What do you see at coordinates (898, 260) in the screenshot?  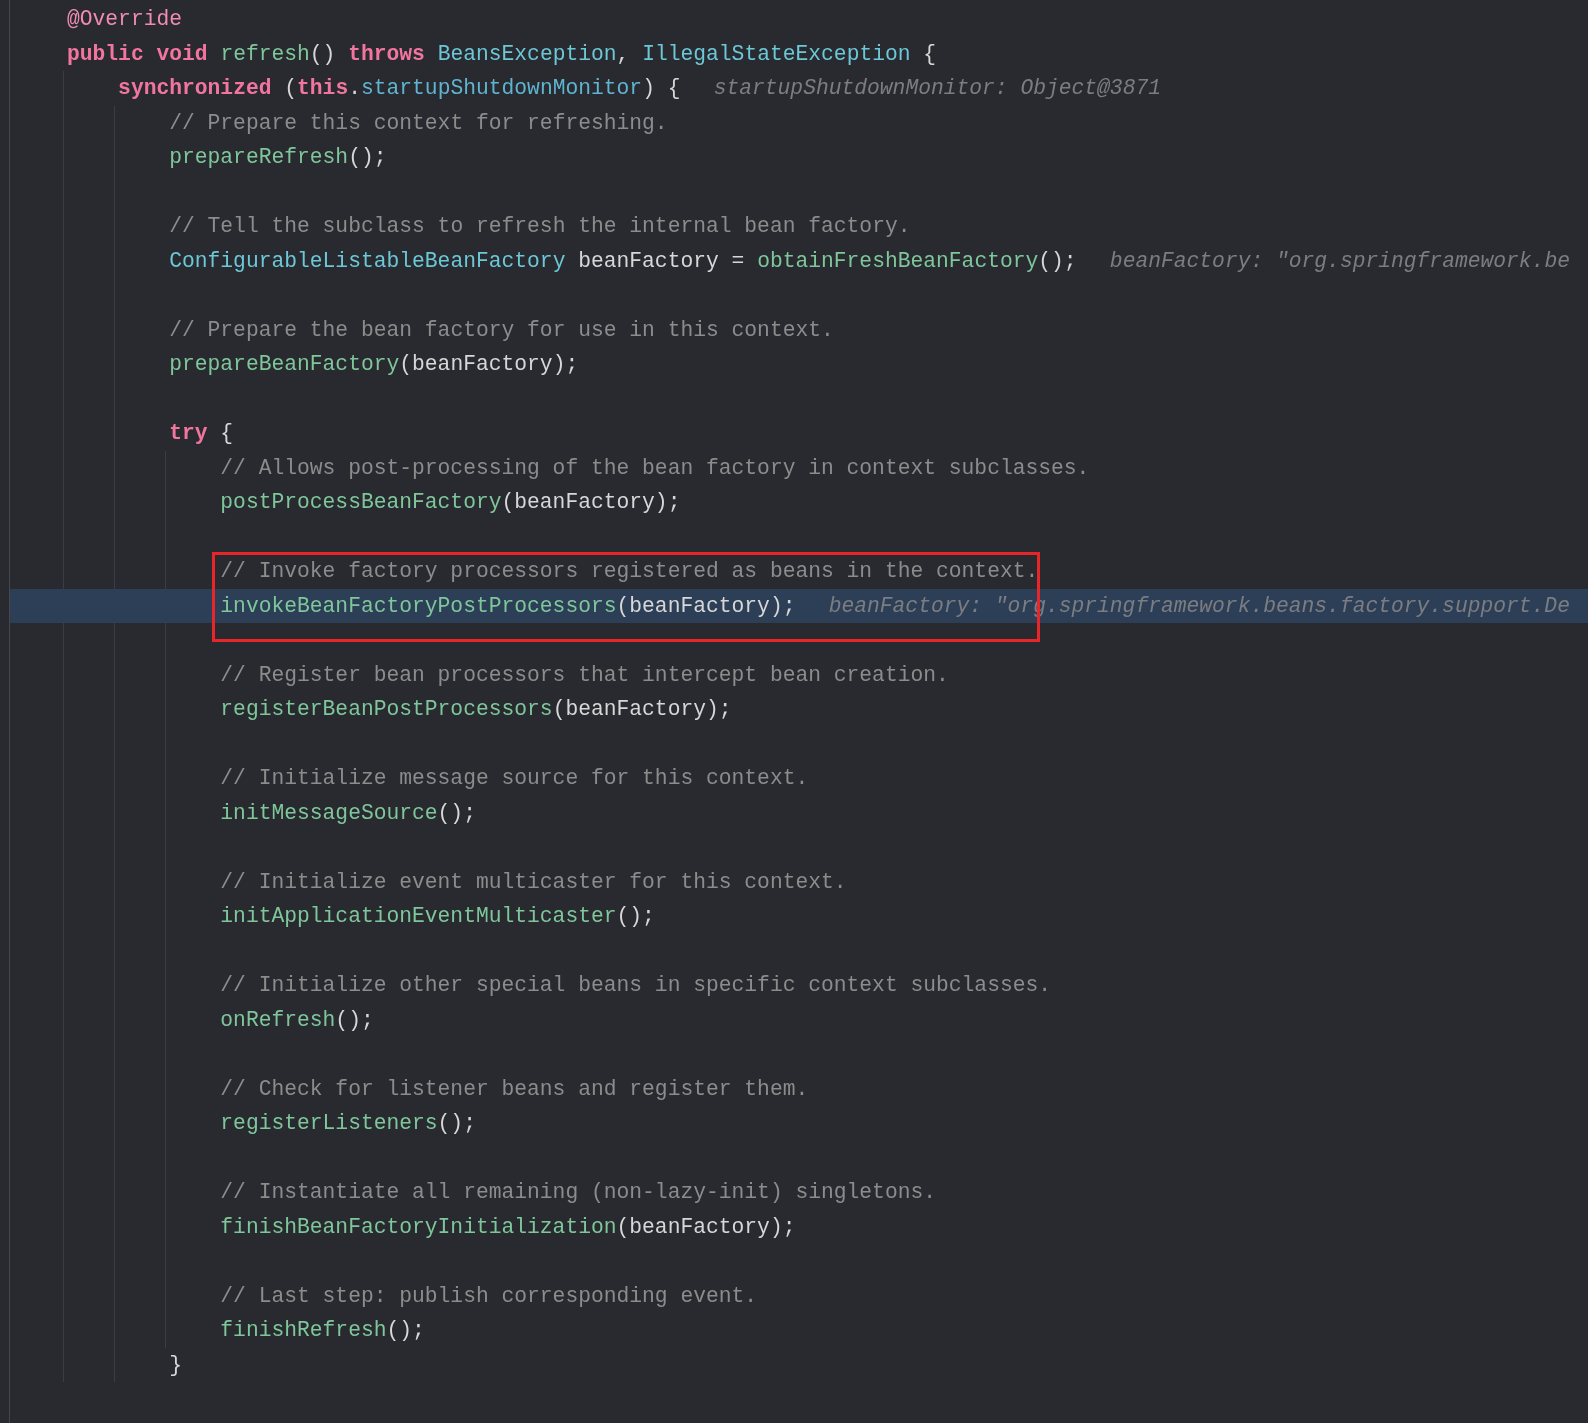 I see `method-name: obtainFreshBeanFactory` at bounding box center [898, 260].